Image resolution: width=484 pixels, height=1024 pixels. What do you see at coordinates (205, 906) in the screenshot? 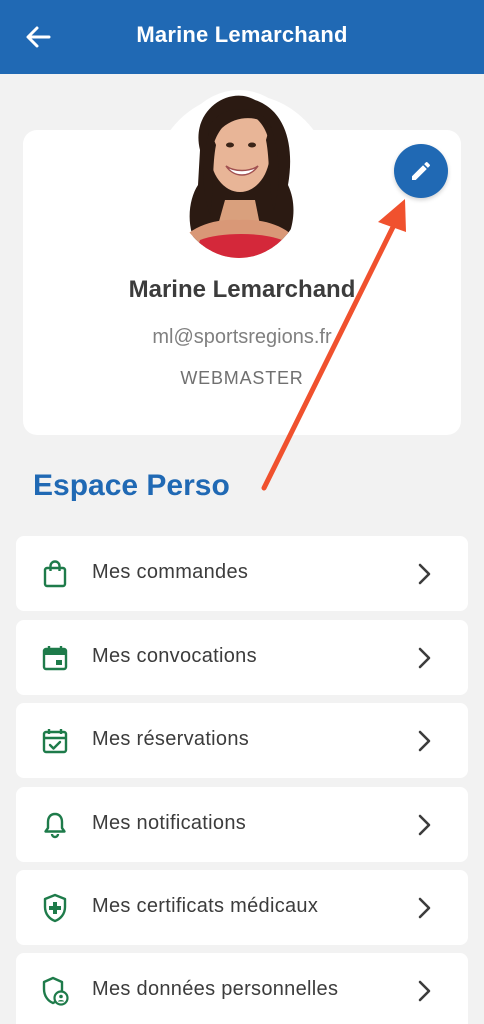
I see `menu-item-label: Mes certificats médicaux` at bounding box center [205, 906].